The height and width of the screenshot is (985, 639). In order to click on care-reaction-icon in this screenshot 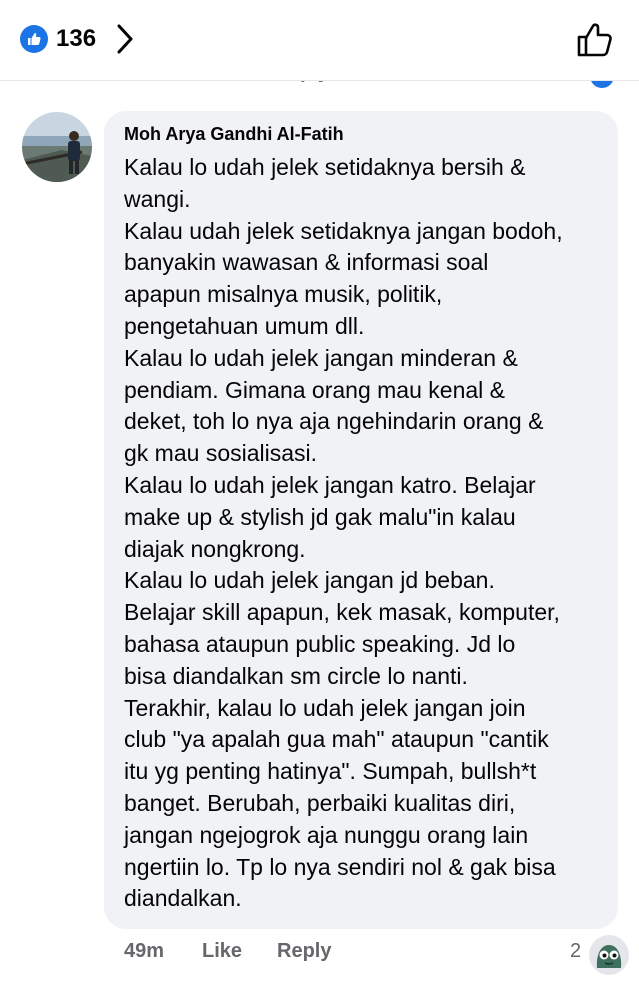, I will do `click(609, 955)`.